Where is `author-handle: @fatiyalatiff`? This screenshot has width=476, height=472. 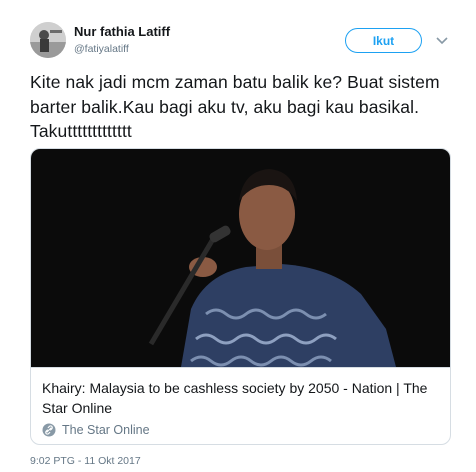 author-handle: @fatiyalatiff is located at coordinates (101, 49).